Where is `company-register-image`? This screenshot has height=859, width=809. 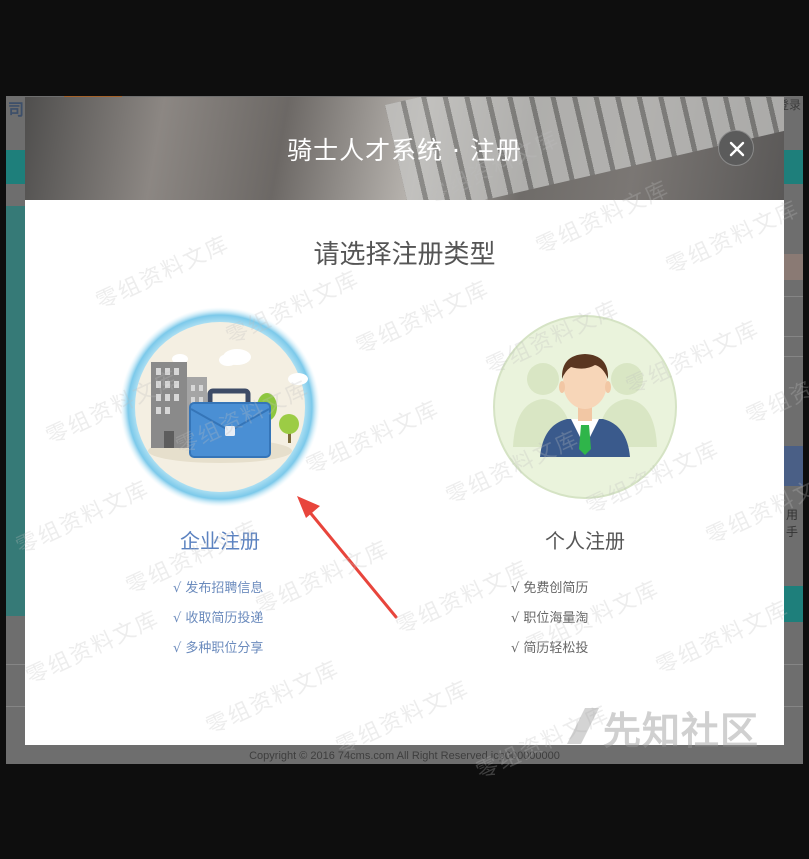
company-register-image is located at coordinates (220, 407).